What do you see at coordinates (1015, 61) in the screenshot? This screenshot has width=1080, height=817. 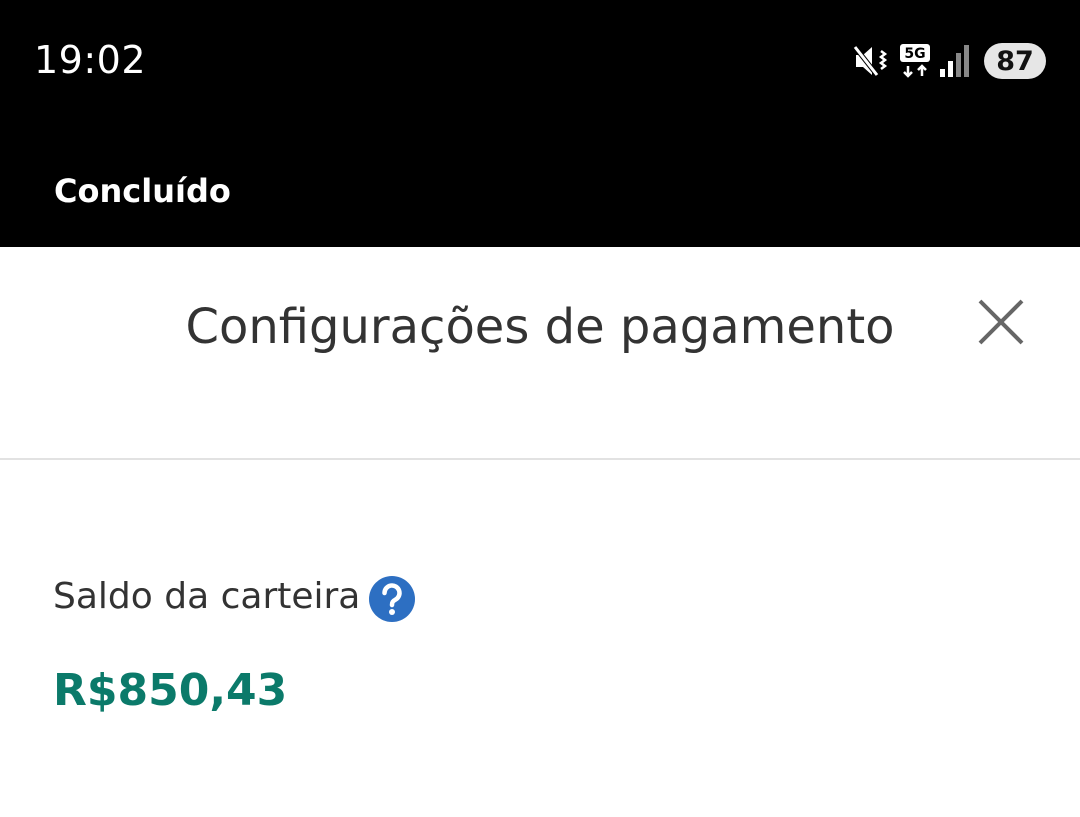 I see `battery-indicator: 87` at bounding box center [1015, 61].